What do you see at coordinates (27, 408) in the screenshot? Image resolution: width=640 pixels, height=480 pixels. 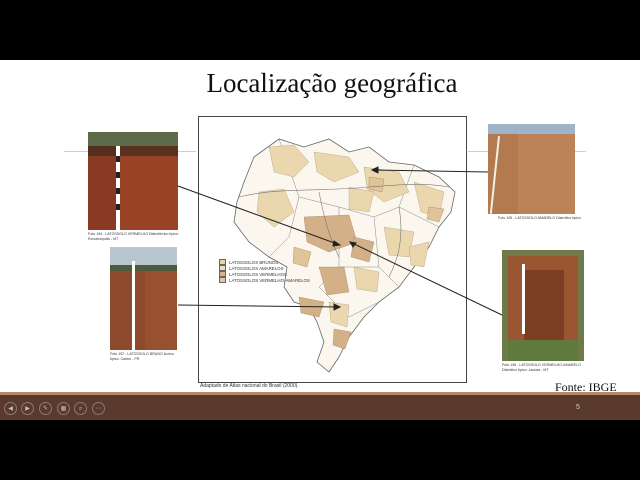 I see `next-slide-button: ▶` at bounding box center [27, 408].